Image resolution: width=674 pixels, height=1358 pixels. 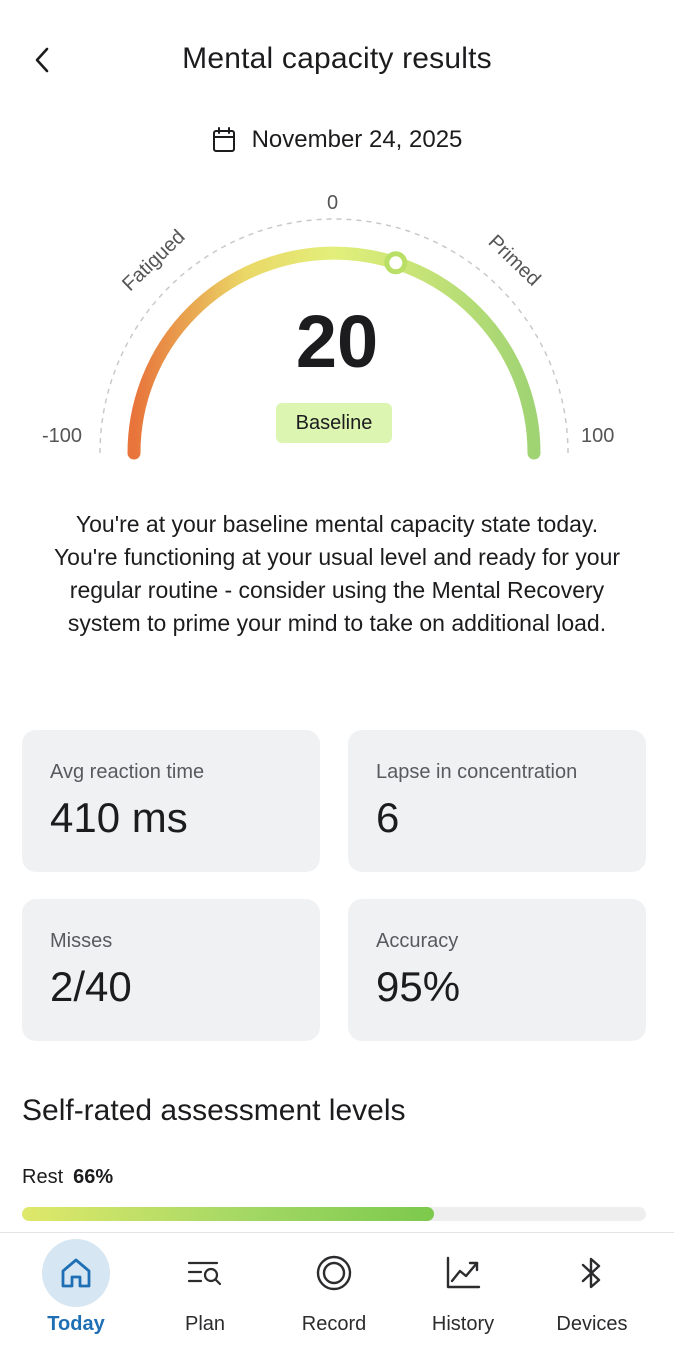 What do you see at coordinates (171, 970) in the screenshot?
I see `stat-card-misses: Misses 2/40` at bounding box center [171, 970].